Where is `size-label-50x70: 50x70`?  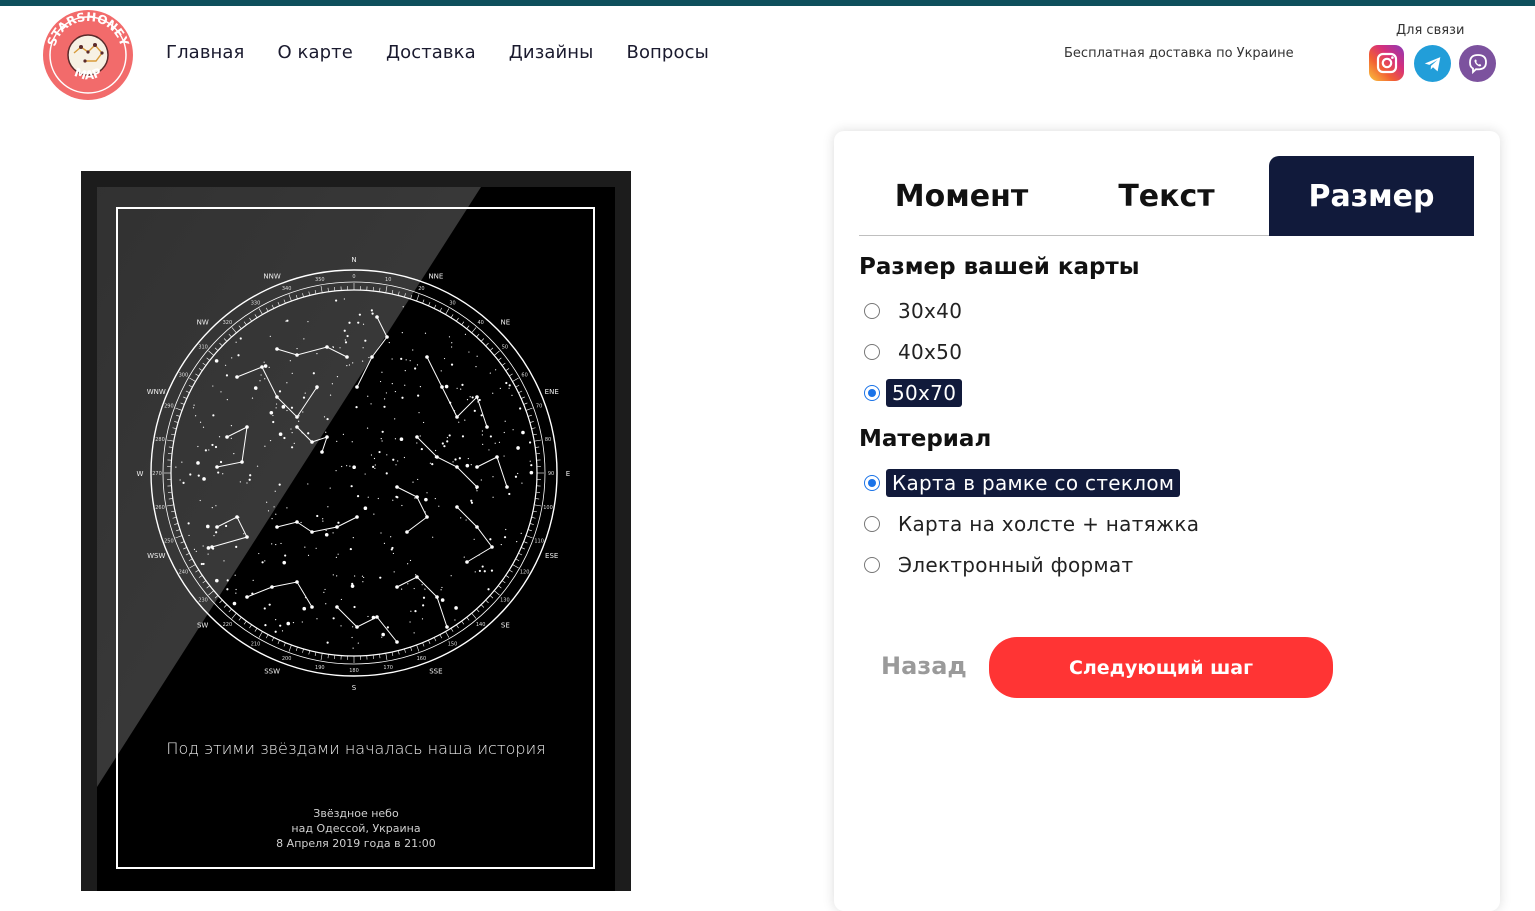
size-label-50x70: 50x70 is located at coordinates (924, 393).